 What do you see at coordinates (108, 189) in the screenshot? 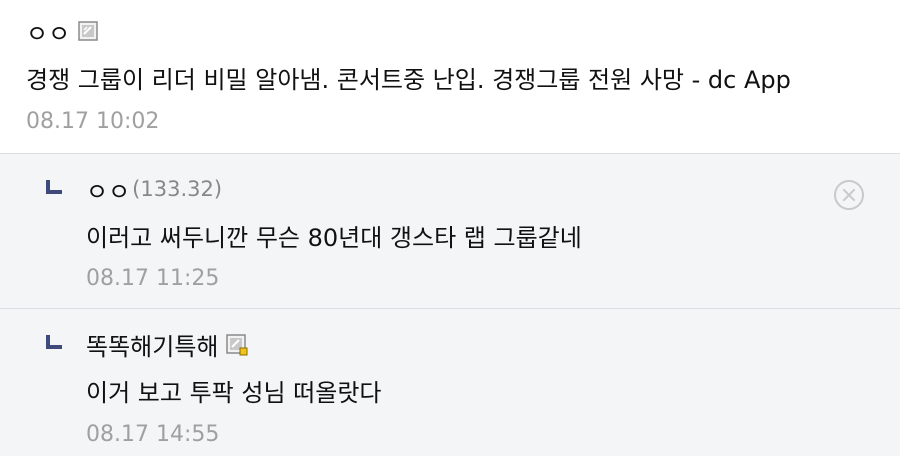
I see `reply-nickname: ㅇㅇ` at bounding box center [108, 189].